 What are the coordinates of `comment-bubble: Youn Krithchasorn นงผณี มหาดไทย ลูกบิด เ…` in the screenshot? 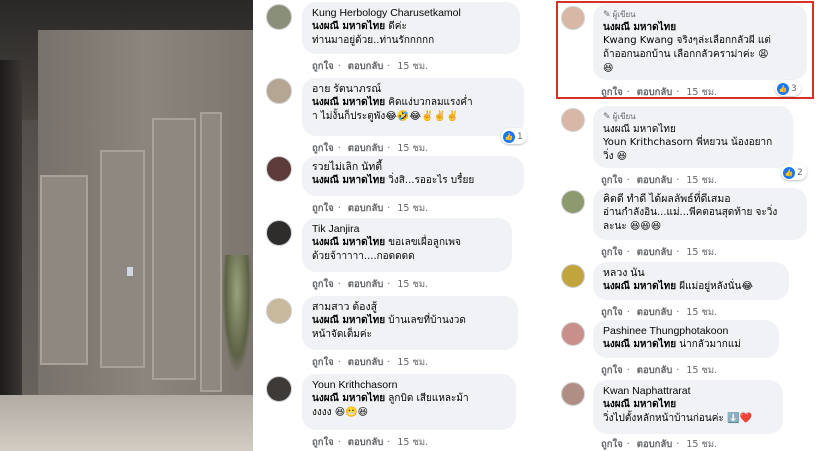 It's located at (409, 402).